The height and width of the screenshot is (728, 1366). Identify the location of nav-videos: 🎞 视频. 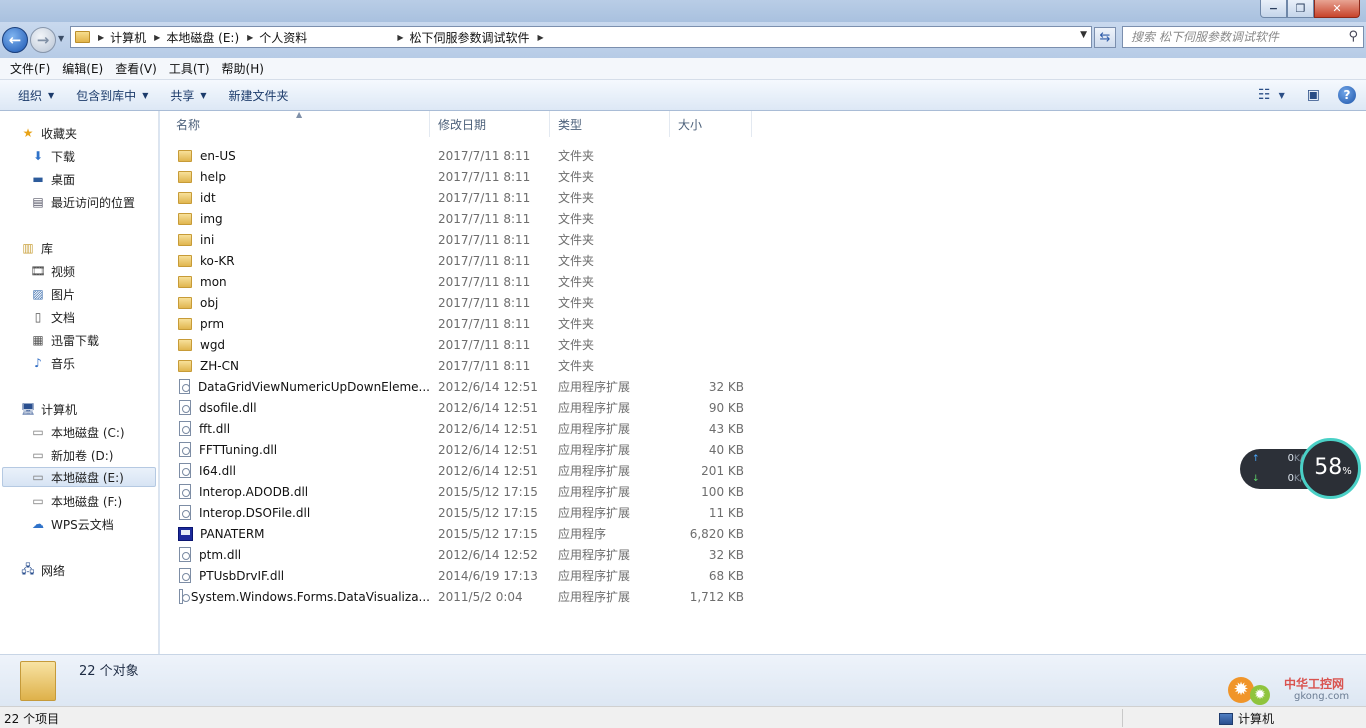
(52, 271).